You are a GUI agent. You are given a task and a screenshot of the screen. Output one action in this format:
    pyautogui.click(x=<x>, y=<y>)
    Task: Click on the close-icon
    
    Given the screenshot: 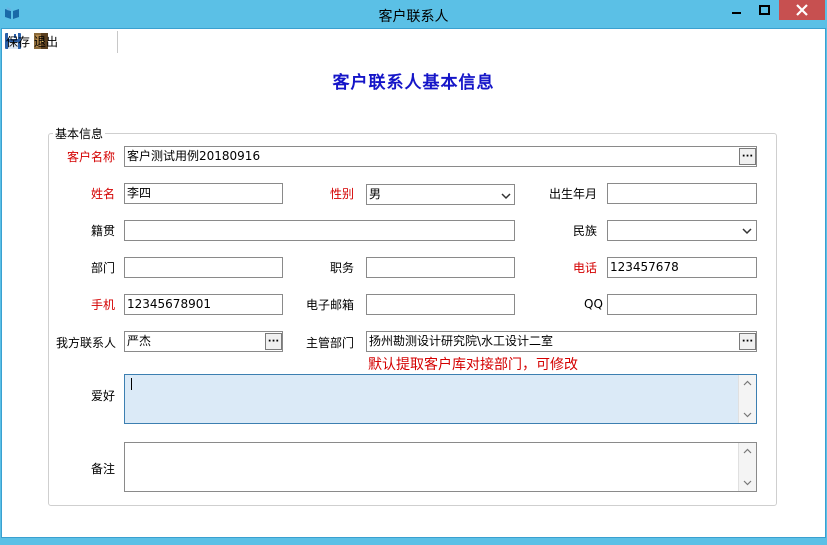 What is the action you would take?
    pyautogui.click(x=802, y=10)
    